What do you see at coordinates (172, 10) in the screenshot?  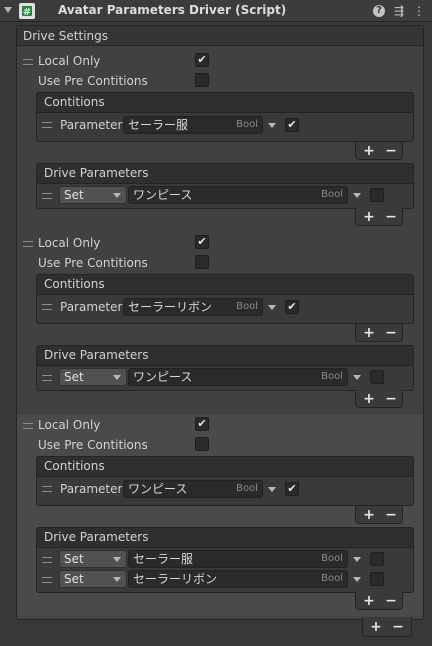 I see `component-title: Avatar Parameters Driver (Script)` at bounding box center [172, 10].